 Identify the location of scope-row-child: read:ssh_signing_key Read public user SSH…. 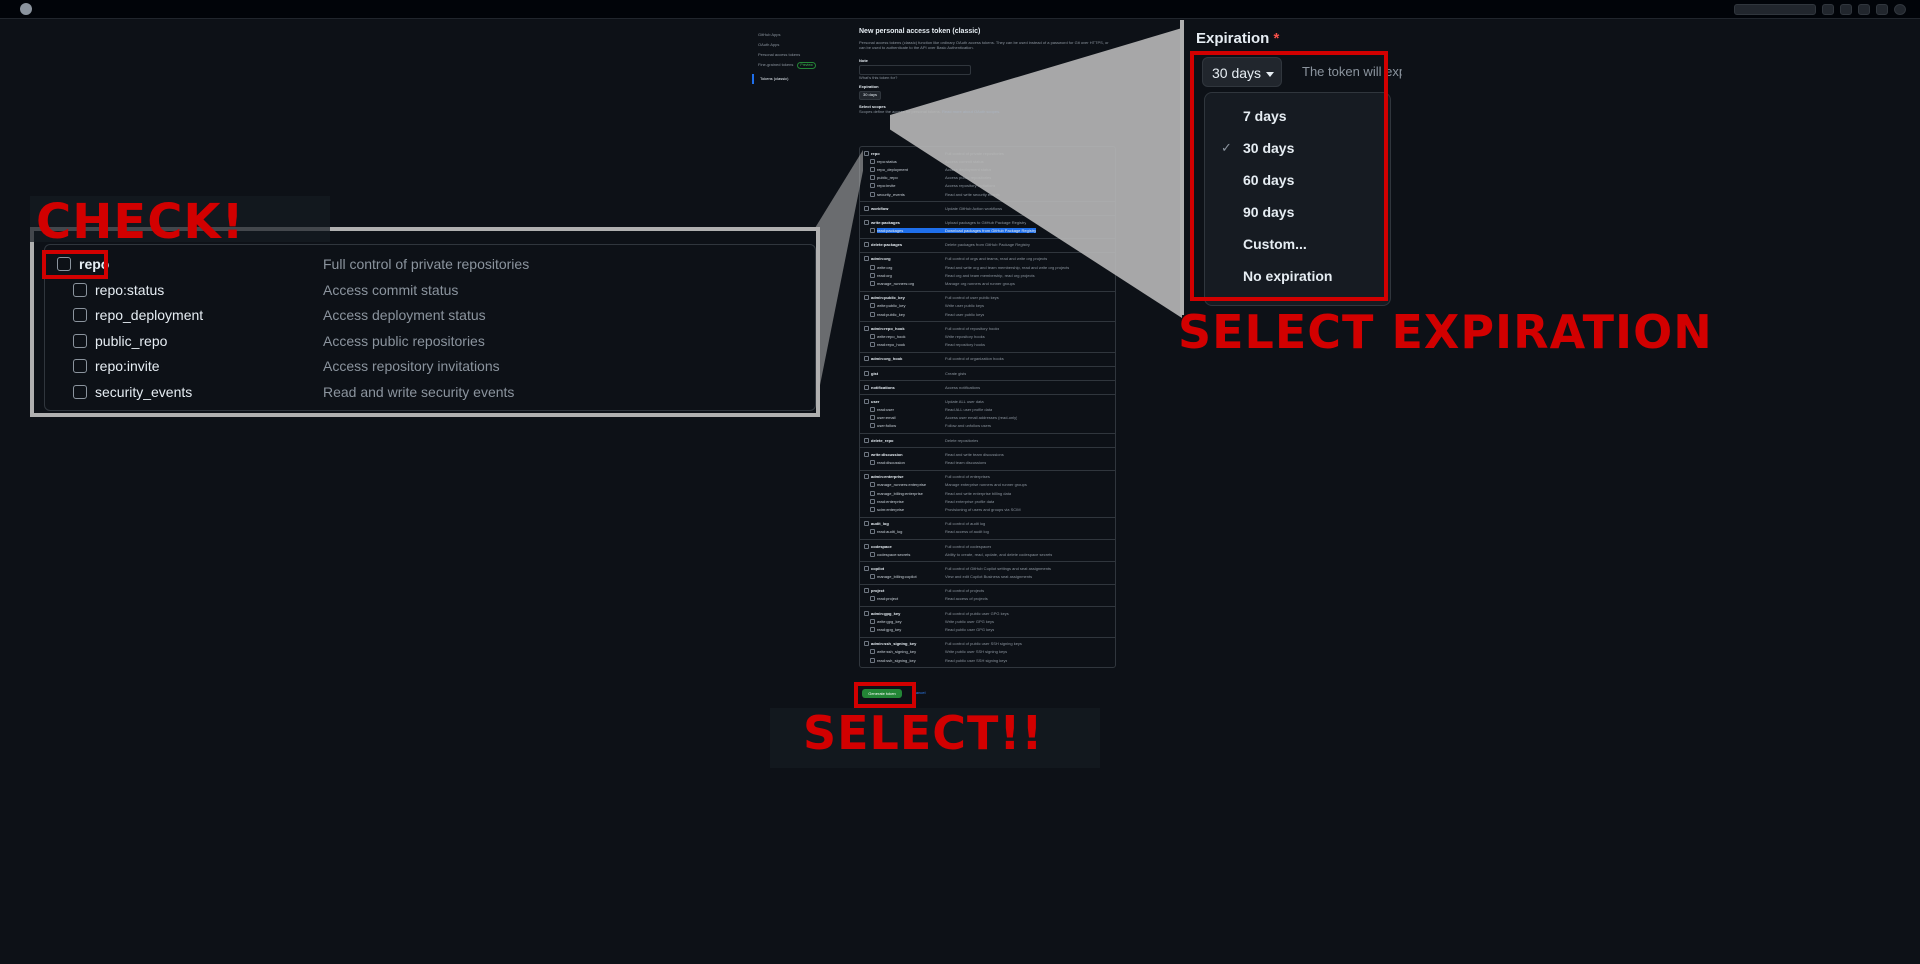
(987, 660).